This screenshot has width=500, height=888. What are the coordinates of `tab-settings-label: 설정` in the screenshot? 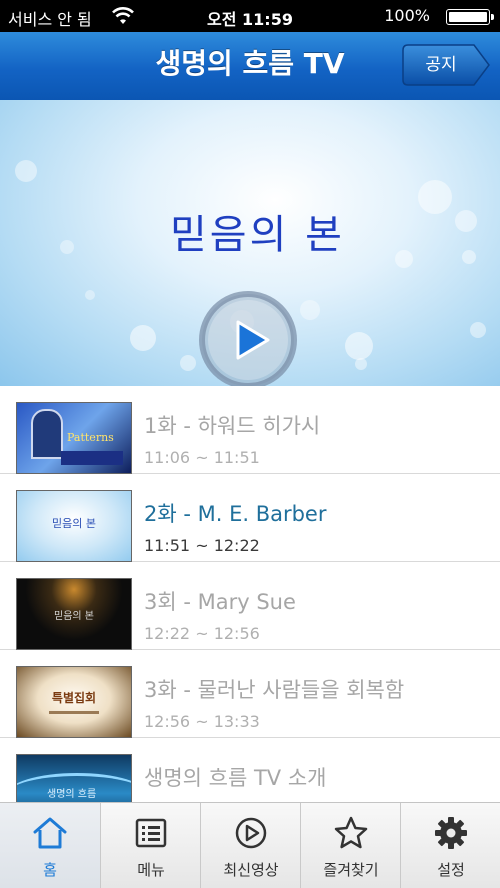 It's located at (451, 870).